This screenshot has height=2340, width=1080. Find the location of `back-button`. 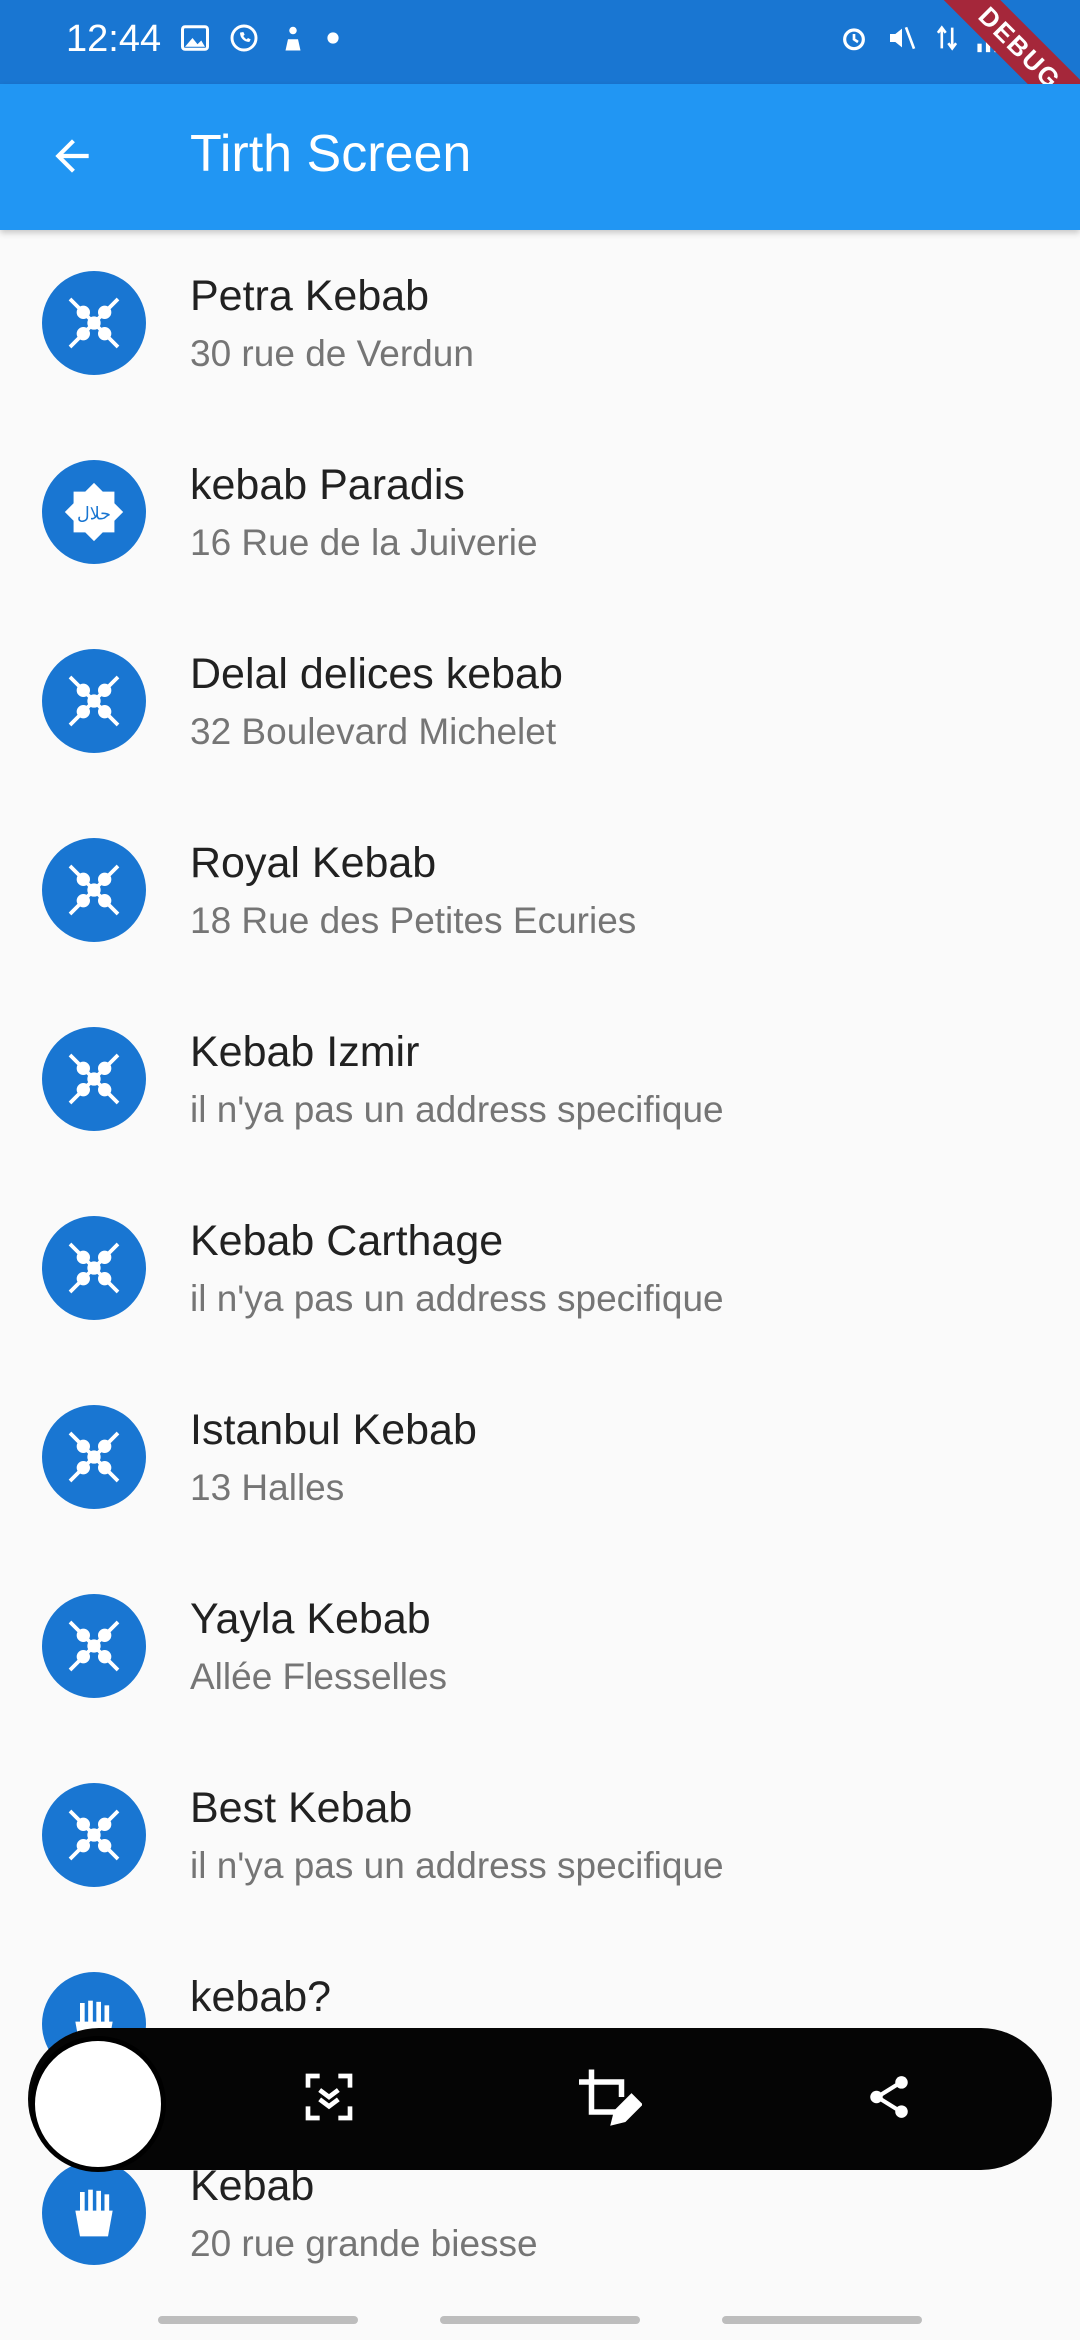

back-button is located at coordinates (72, 158).